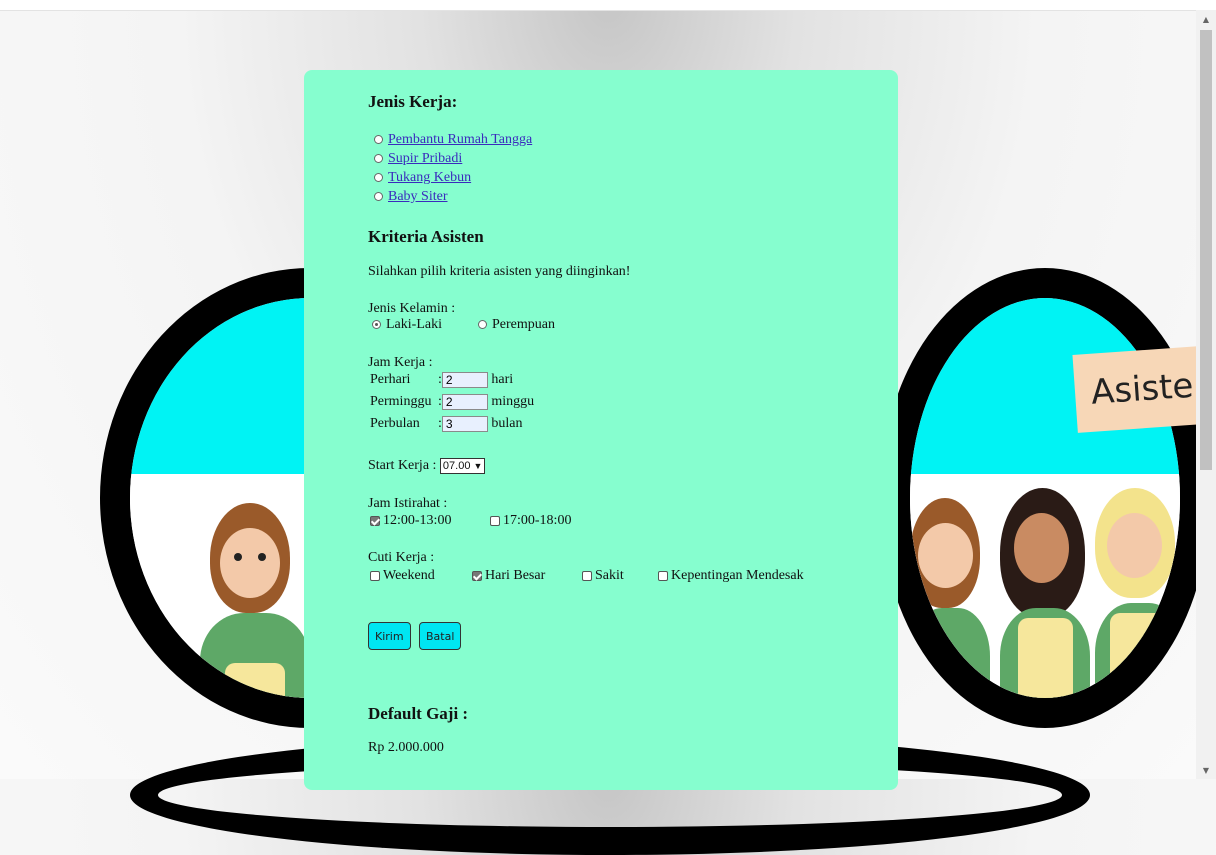 Image resolution: width=1216 pixels, height=855 pixels. What do you see at coordinates (609, 575) in the screenshot?
I see `cuti-sakit-label: Sakit` at bounding box center [609, 575].